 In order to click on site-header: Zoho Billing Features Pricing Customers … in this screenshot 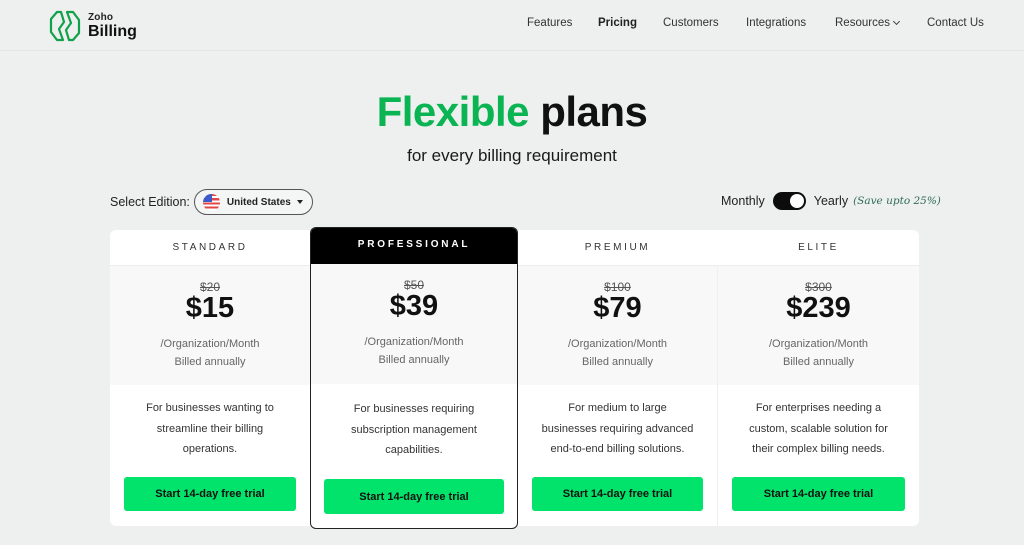, I will do `click(512, 25)`.